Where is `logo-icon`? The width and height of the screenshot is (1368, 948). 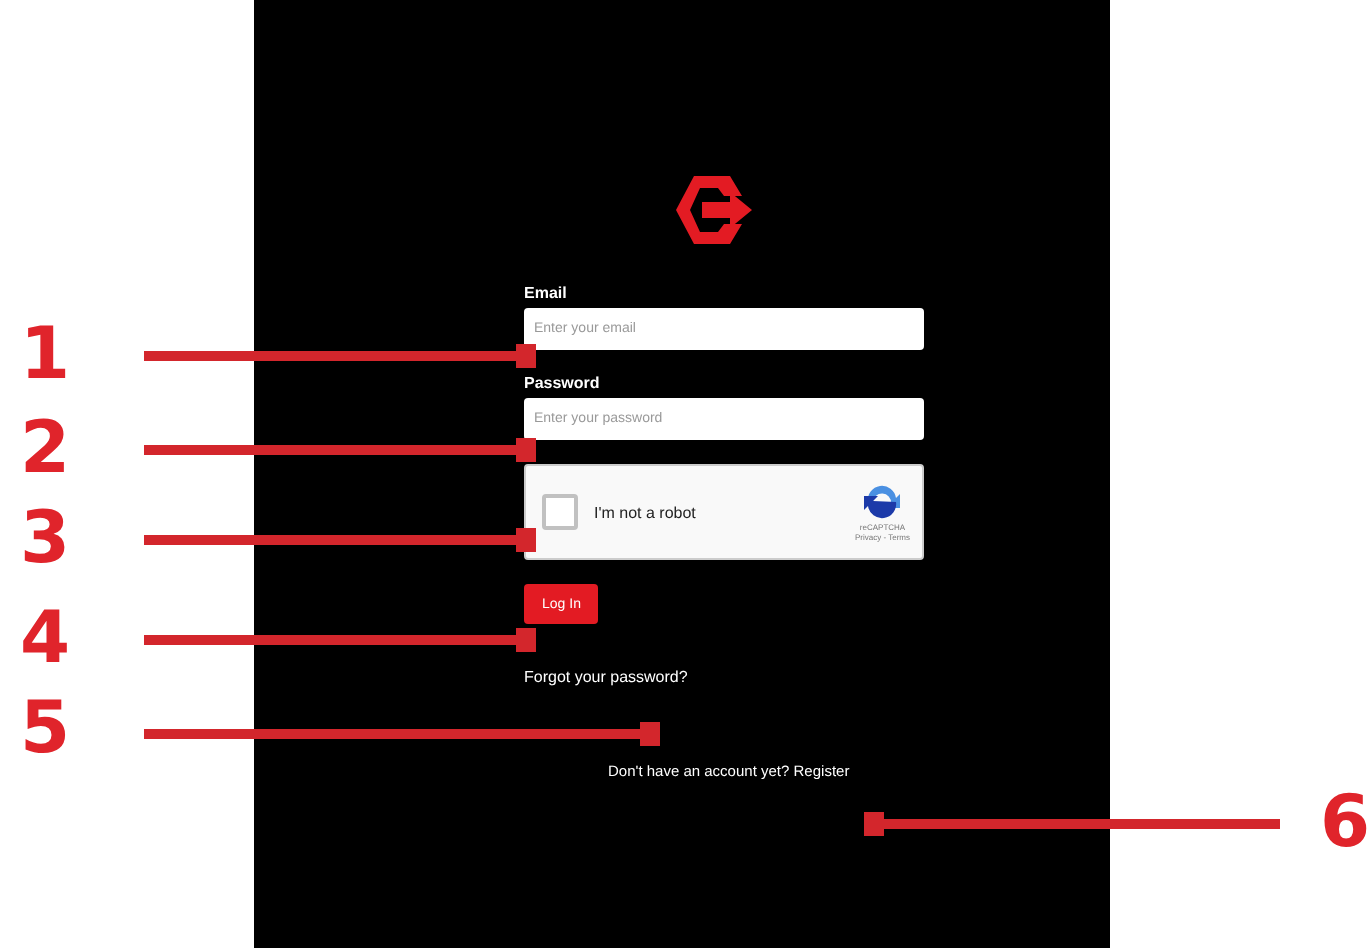 logo-icon is located at coordinates (714, 210).